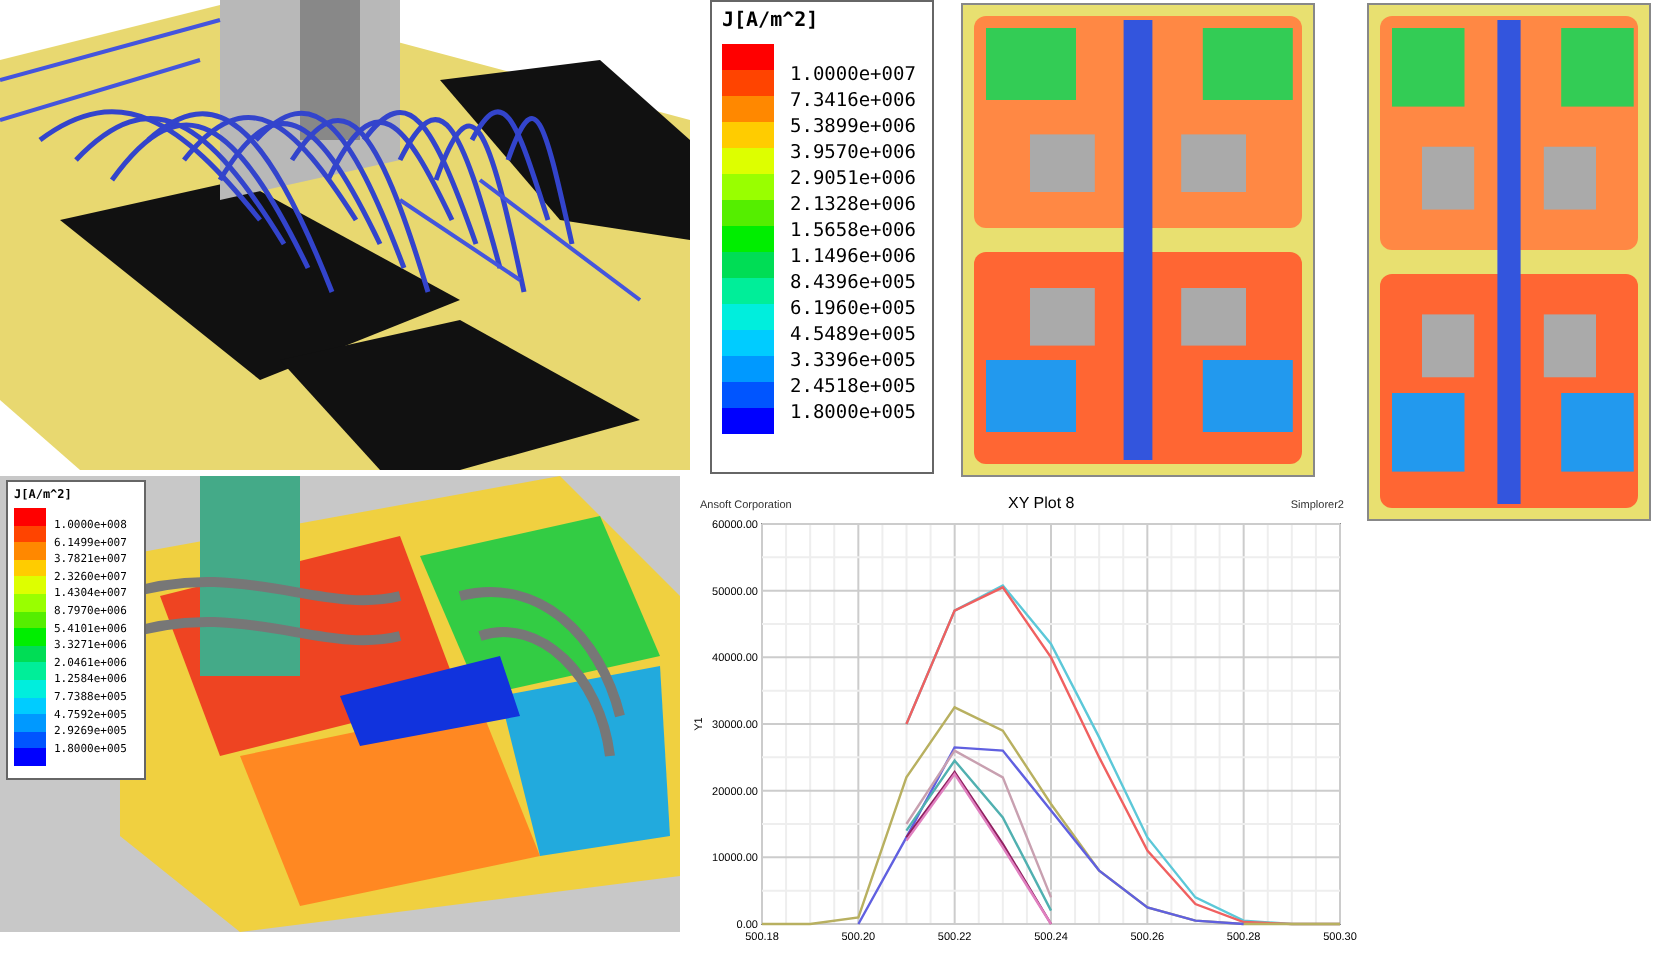  What do you see at coordinates (853, 335) in the screenshot?
I see `legend-value: 4.5489e+005` at bounding box center [853, 335].